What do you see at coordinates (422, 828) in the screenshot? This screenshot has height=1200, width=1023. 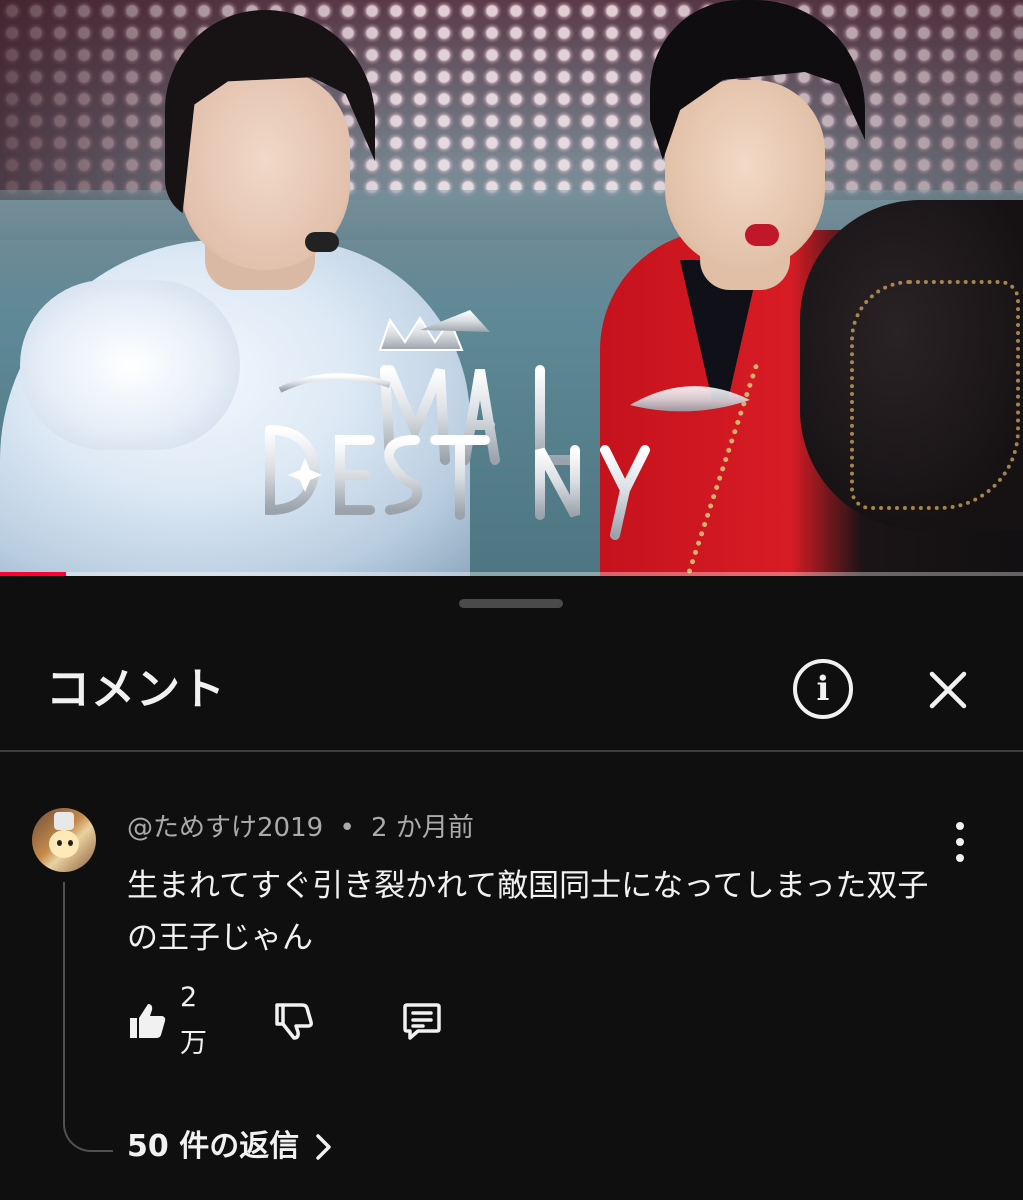 I see `comment-time: 2 か月前` at bounding box center [422, 828].